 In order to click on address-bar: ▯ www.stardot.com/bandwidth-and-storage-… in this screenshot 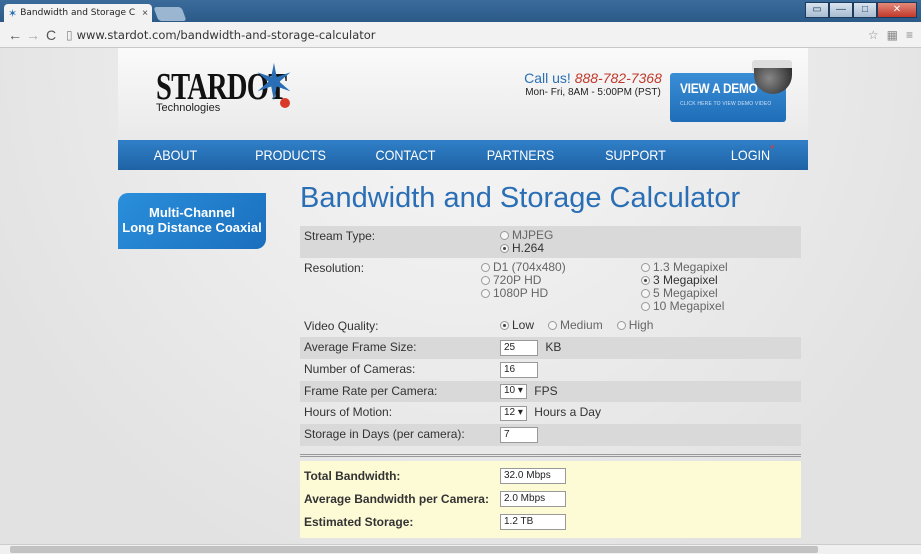, I will do `click(467, 35)`.